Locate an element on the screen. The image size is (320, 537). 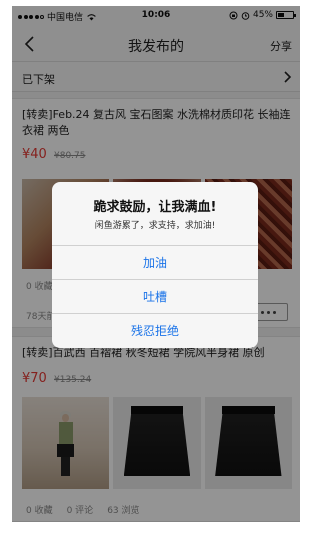
decline-button: 残忍拒绝 is located at coordinates (155, 330).